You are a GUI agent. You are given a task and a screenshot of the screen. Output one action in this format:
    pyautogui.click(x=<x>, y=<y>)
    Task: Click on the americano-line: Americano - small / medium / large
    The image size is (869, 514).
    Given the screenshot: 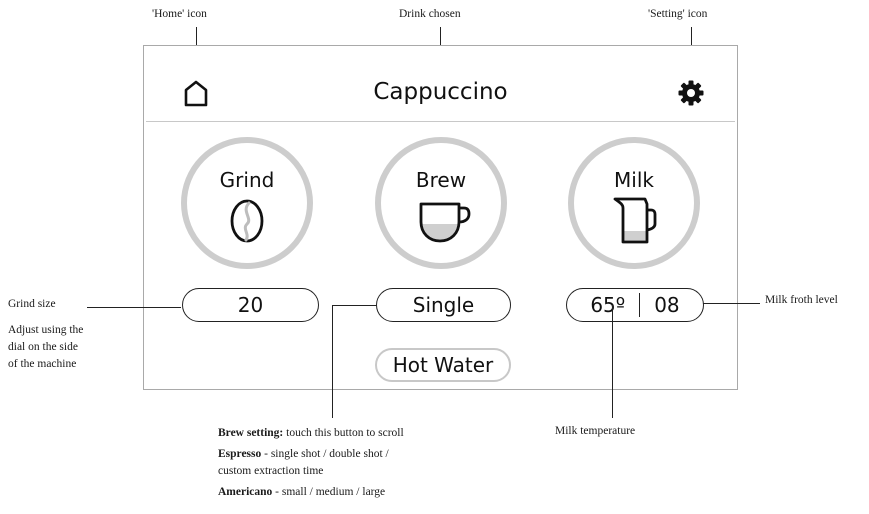 What is the action you would take?
    pyautogui.click(x=311, y=492)
    